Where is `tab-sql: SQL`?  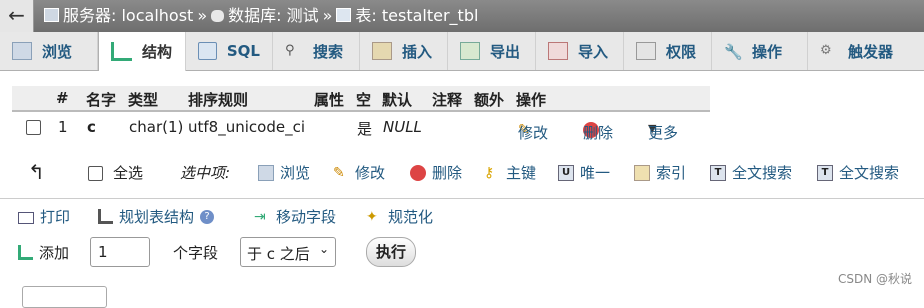 tab-sql: SQL is located at coordinates (229, 51).